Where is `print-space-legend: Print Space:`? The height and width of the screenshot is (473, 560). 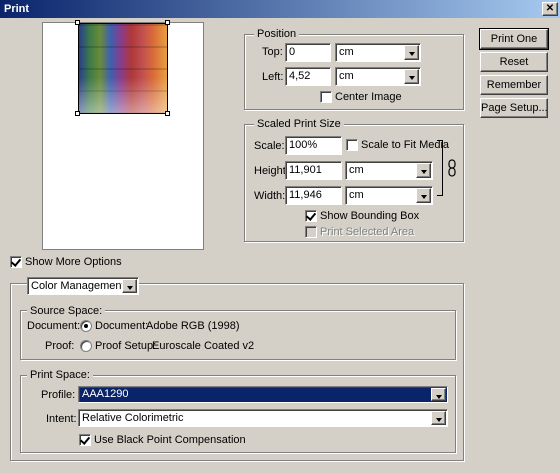
print-space-legend: Print Space: is located at coordinates (60, 375).